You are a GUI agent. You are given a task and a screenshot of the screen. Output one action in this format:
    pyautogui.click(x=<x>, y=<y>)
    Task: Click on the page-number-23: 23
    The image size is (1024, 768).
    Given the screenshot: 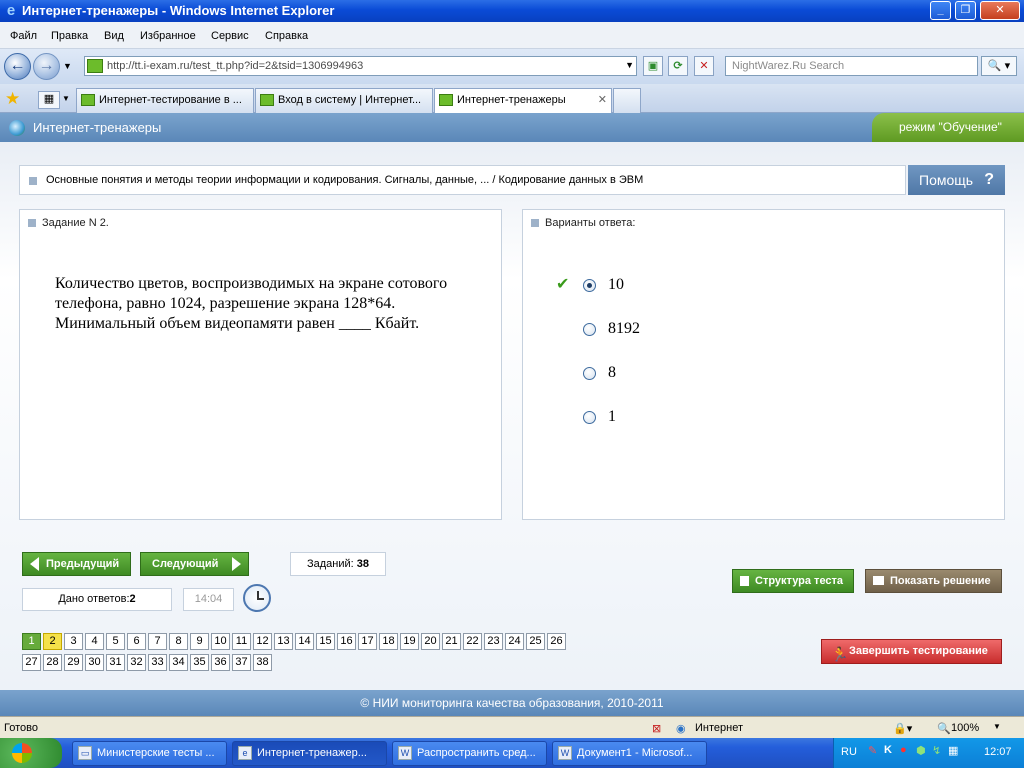 What is the action you would take?
    pyautogui.click(x=493, y=641)
    